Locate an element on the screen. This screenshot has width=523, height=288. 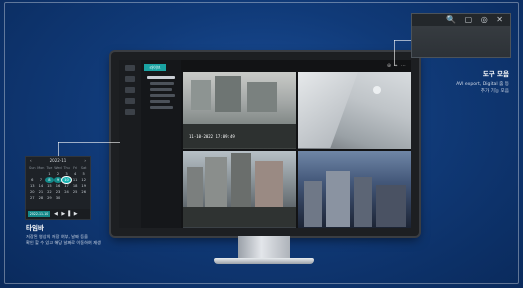
calendar-header: ‹ 2022-11 › is located at coordinates (58, 161).